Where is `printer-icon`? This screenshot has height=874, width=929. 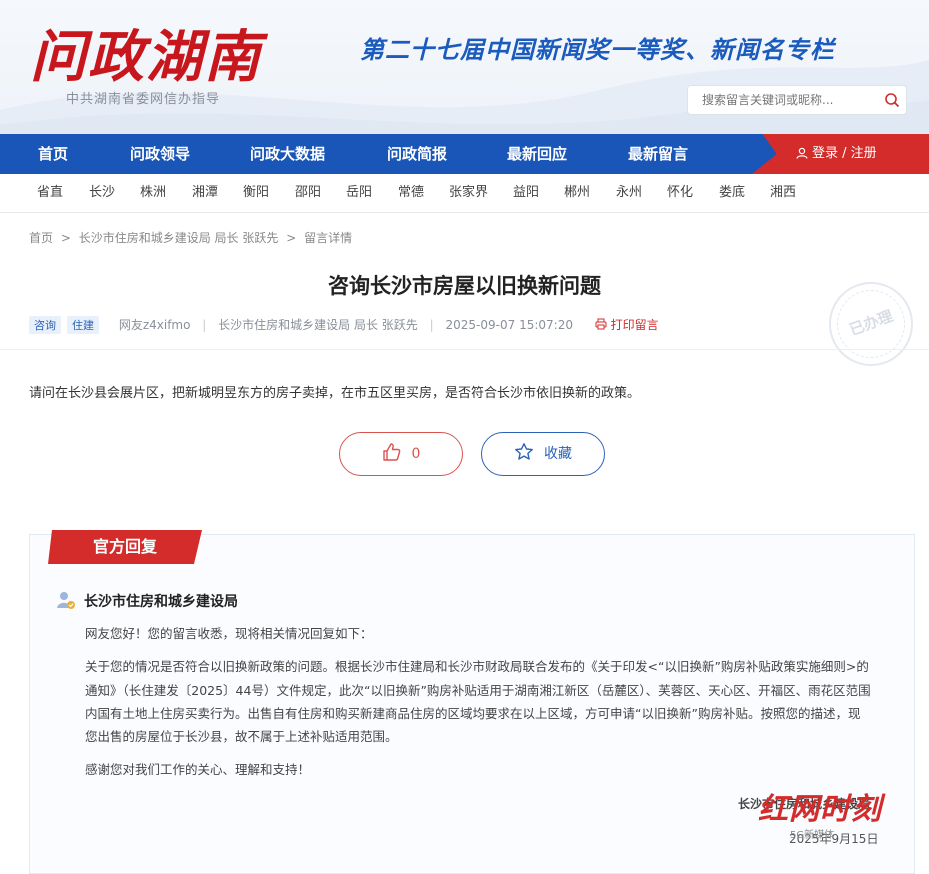
printer-icon is located at coordinates (601, 324).